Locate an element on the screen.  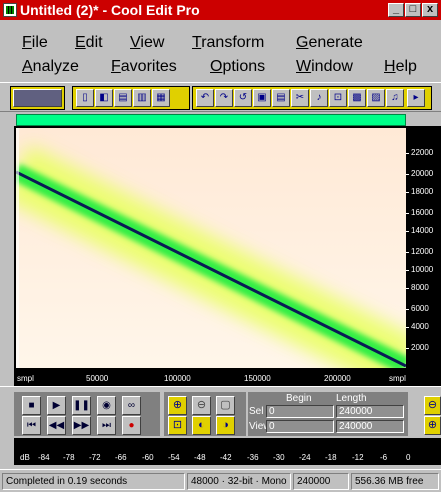
menu-window: Window is located at coordinates (324, 67).